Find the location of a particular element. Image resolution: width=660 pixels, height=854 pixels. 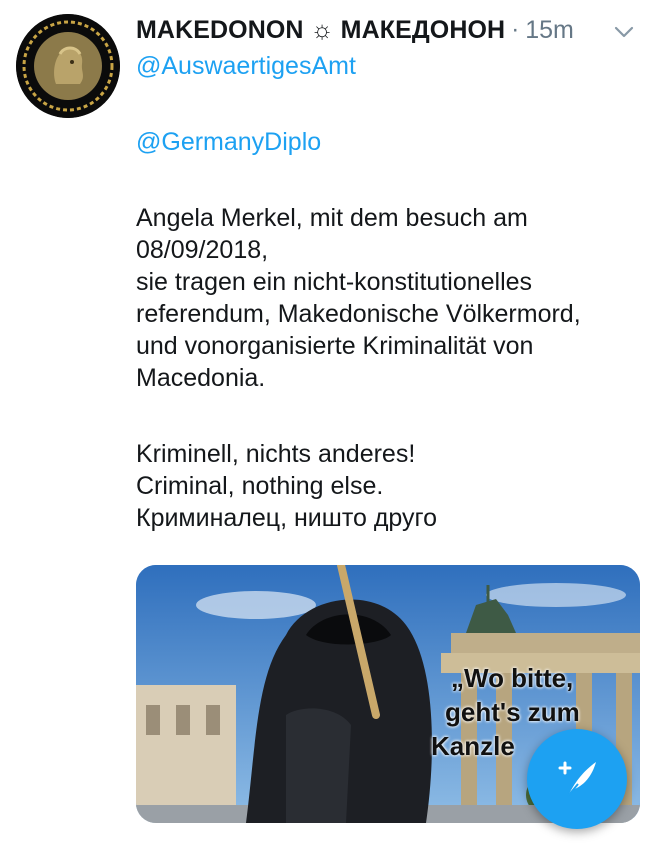

text-line: sie tragen ein nicht-konstitutionelles is located at coordinates (334, 282).